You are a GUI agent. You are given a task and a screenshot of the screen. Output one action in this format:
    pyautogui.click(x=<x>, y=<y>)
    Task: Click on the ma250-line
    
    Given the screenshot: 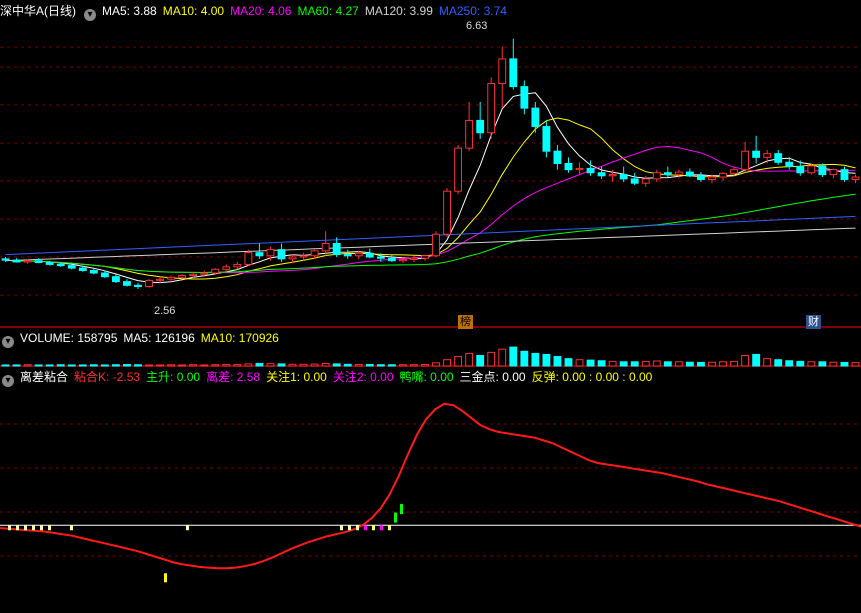 What is the action you would take?
    pyautogui.click(x=430, y=235)
    